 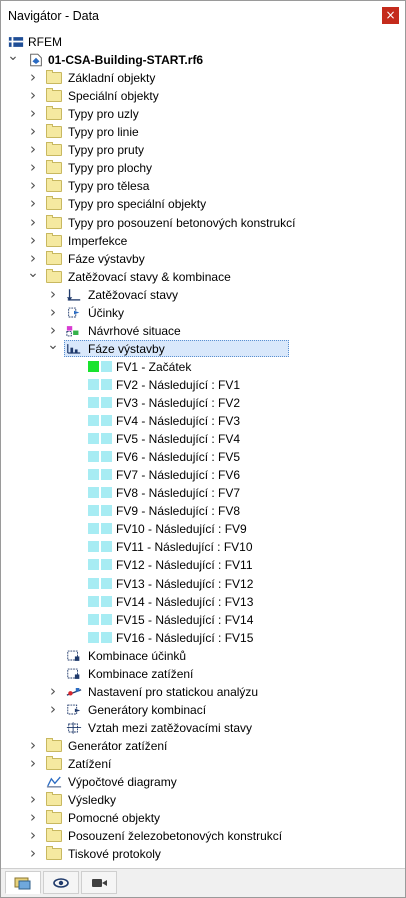 I want to click on tree-item-label: FV9 - Následující : FV8, so click(x=178, y=511).